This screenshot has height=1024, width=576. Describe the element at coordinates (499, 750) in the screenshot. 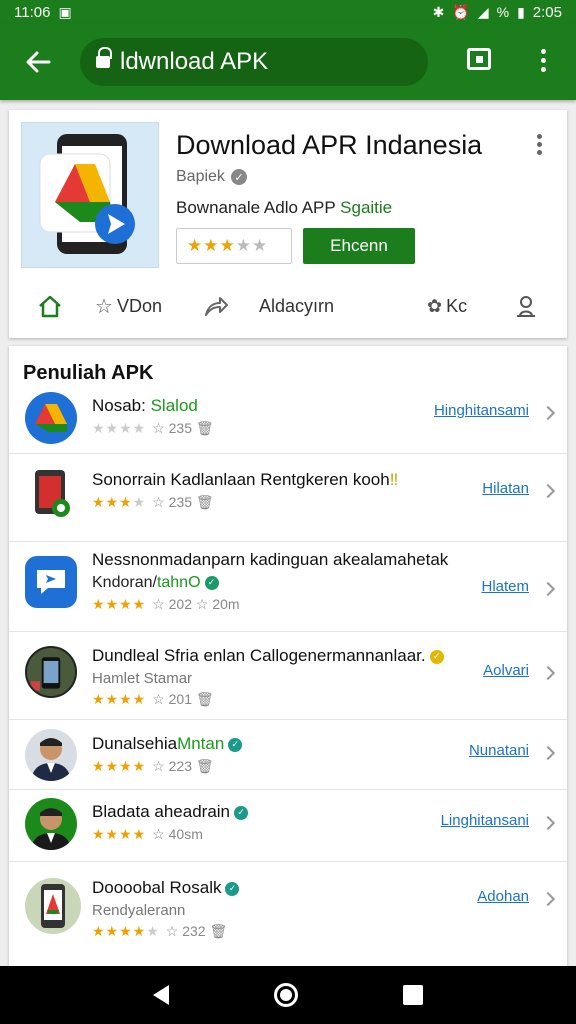

I see `item-link: Nunatani` at that location.